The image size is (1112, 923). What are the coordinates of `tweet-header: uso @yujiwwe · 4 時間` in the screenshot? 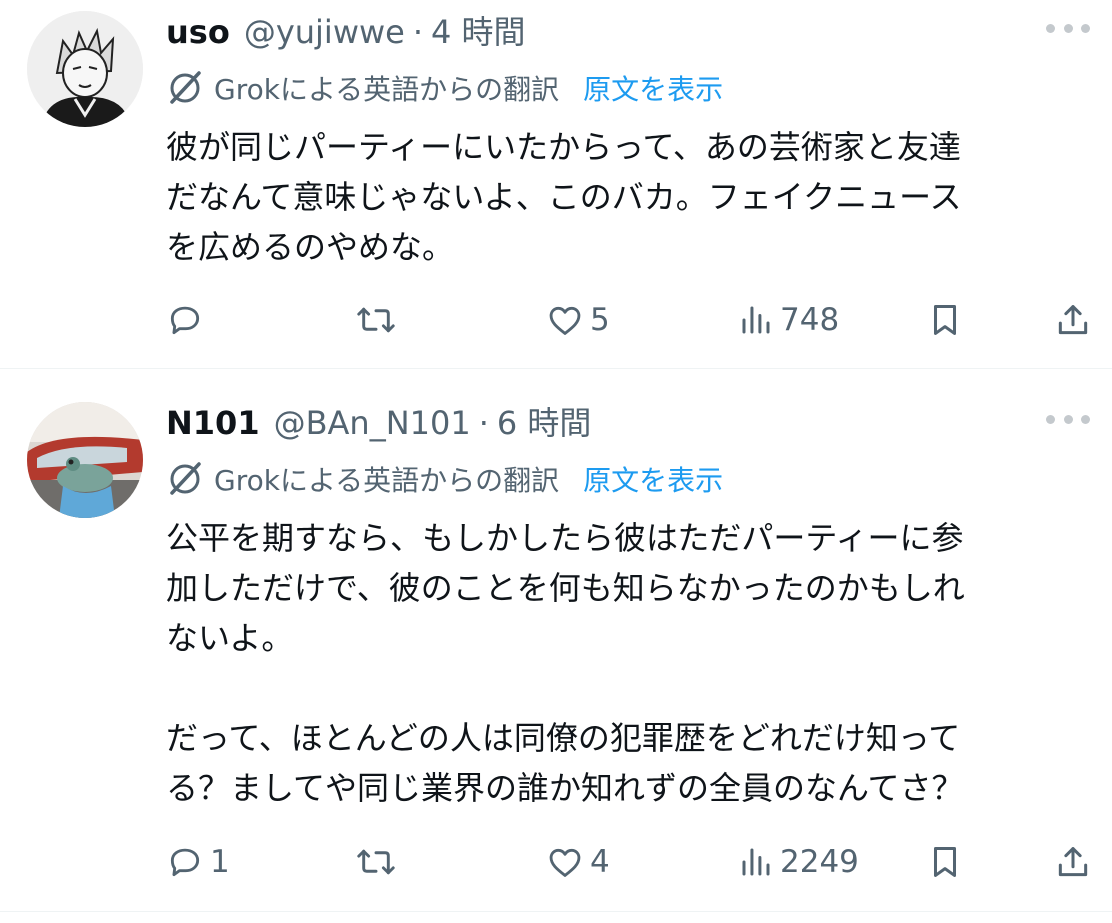 It's located at (346, 29).